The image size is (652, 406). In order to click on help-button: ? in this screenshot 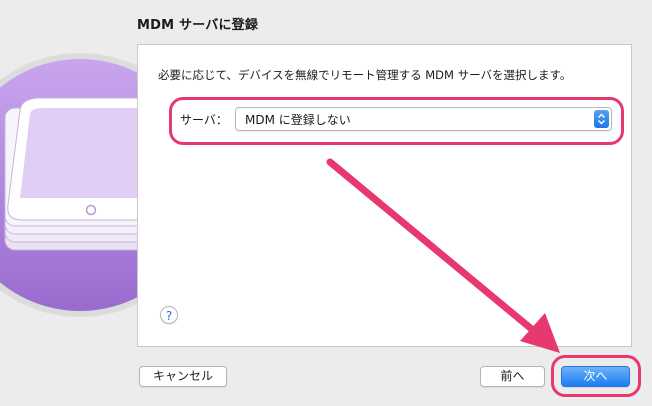, I will do `click(169, 315)`.